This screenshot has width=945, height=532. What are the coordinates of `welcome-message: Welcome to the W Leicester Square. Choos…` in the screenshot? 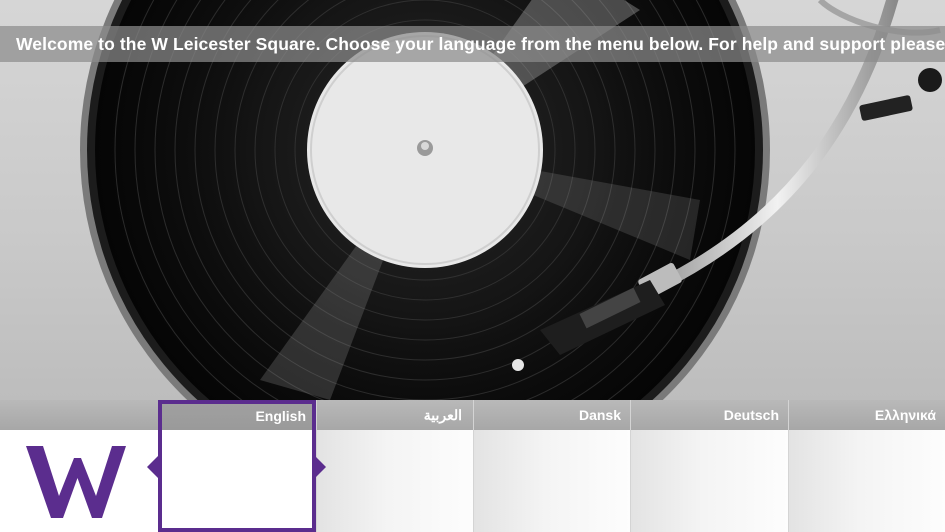 It's located at (480, 43).